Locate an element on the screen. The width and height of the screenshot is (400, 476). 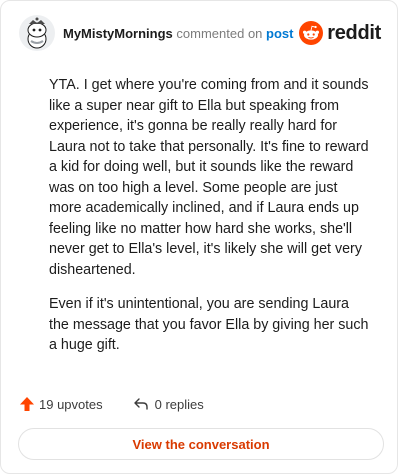
reddit-wordmark: reddit is located at coordinates (354, 32).